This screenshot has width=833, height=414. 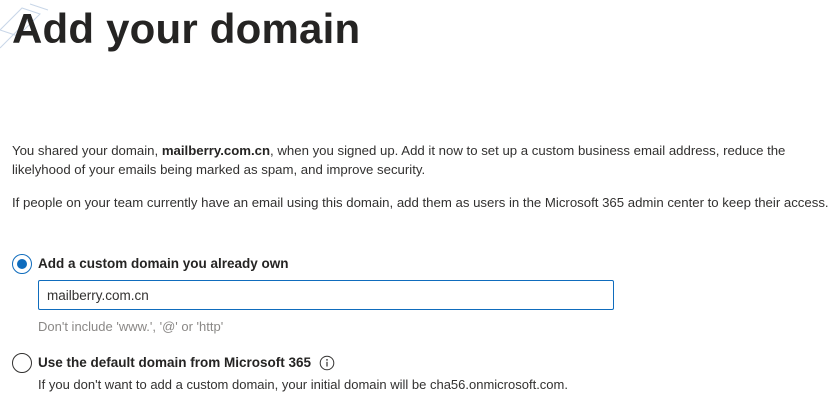 I want to click on intro-text-before: You shared your domain,, so click(x=87, y=150).